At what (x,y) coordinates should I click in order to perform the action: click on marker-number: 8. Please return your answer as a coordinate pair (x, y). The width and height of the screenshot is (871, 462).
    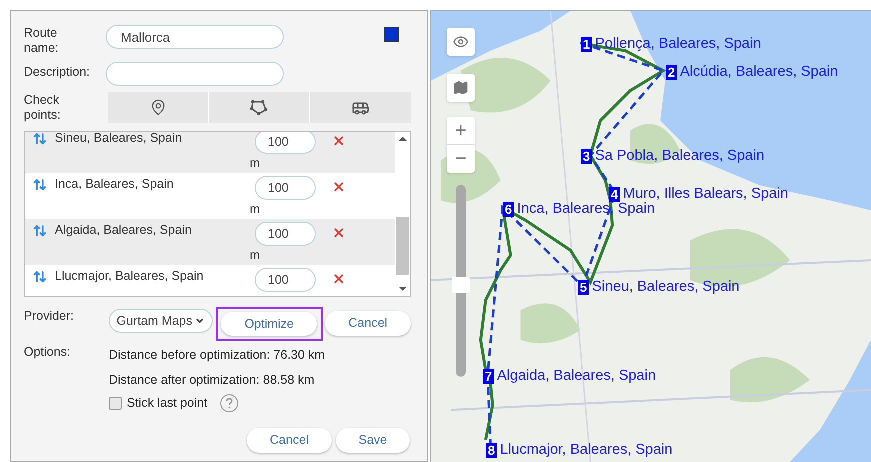
    Looking at the image, I should click on (492, 450).